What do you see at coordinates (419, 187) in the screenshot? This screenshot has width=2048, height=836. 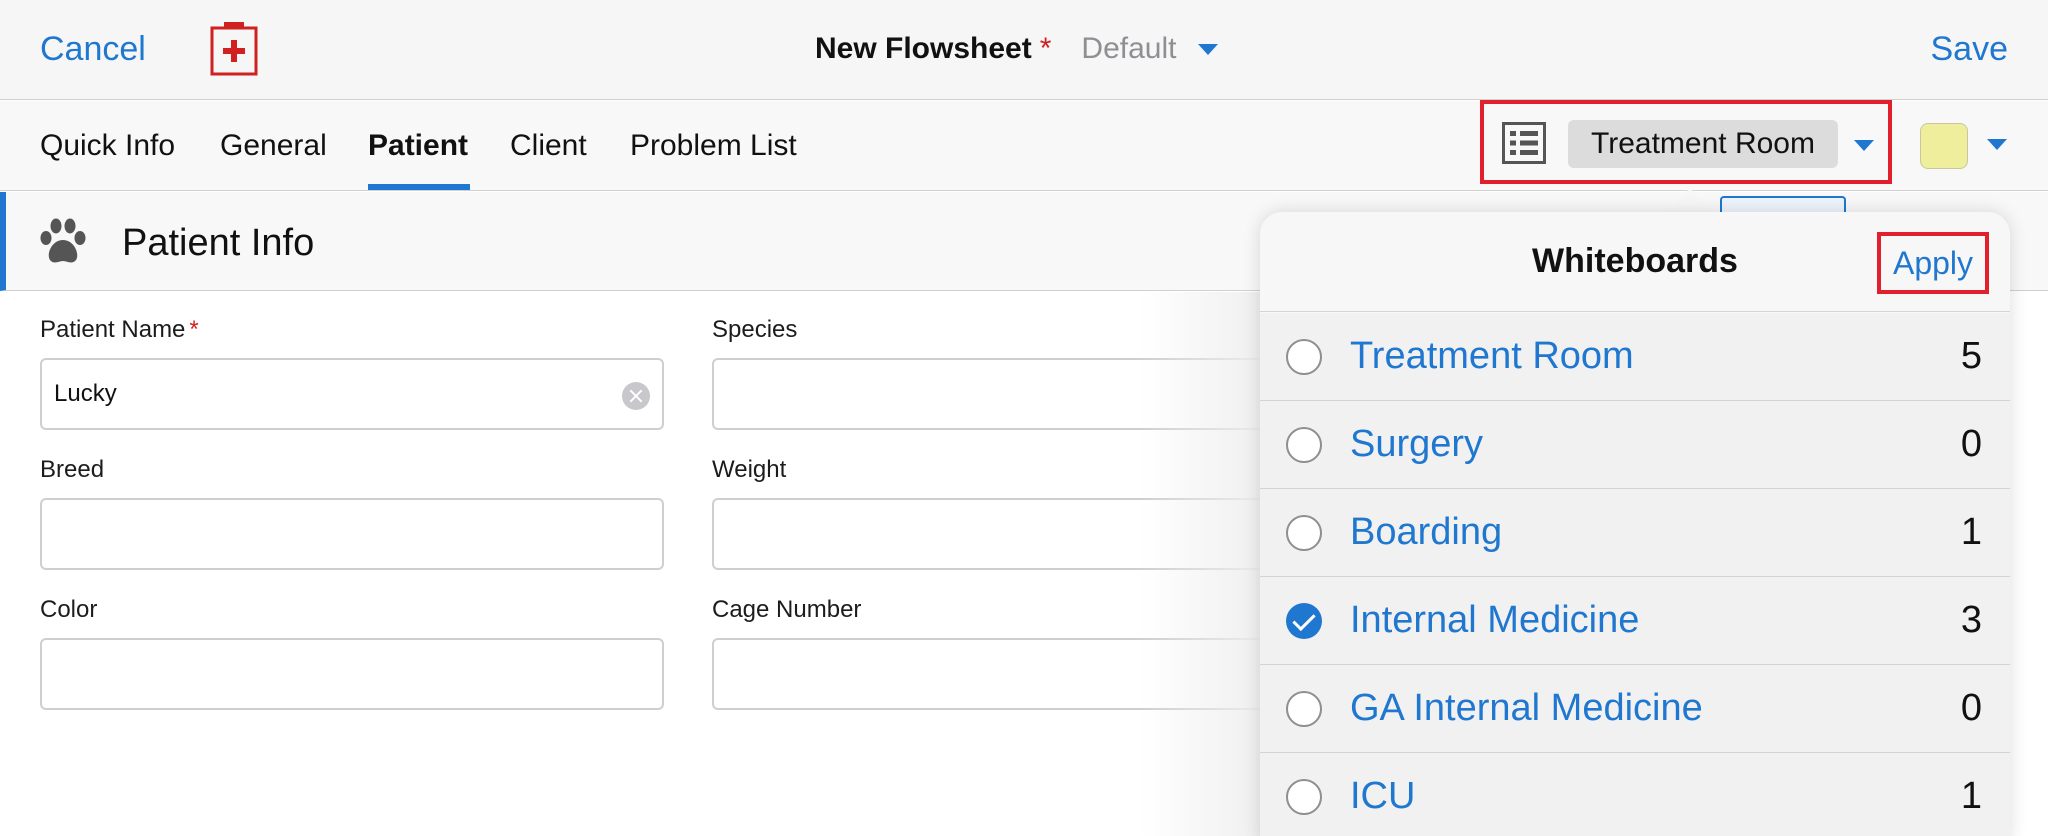 I see `active-tab-indicator` at bounding box center [419, 187].